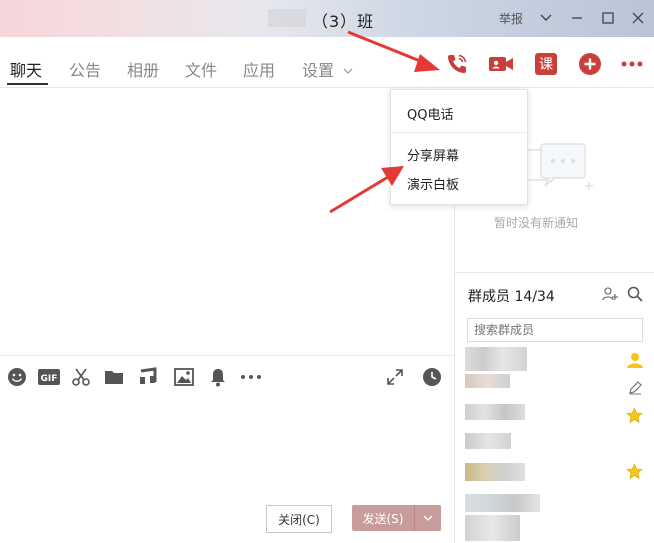 This screenshot has width=654, height=543. I want to click on title-bar: （3）班 举报, so click(327, 18).